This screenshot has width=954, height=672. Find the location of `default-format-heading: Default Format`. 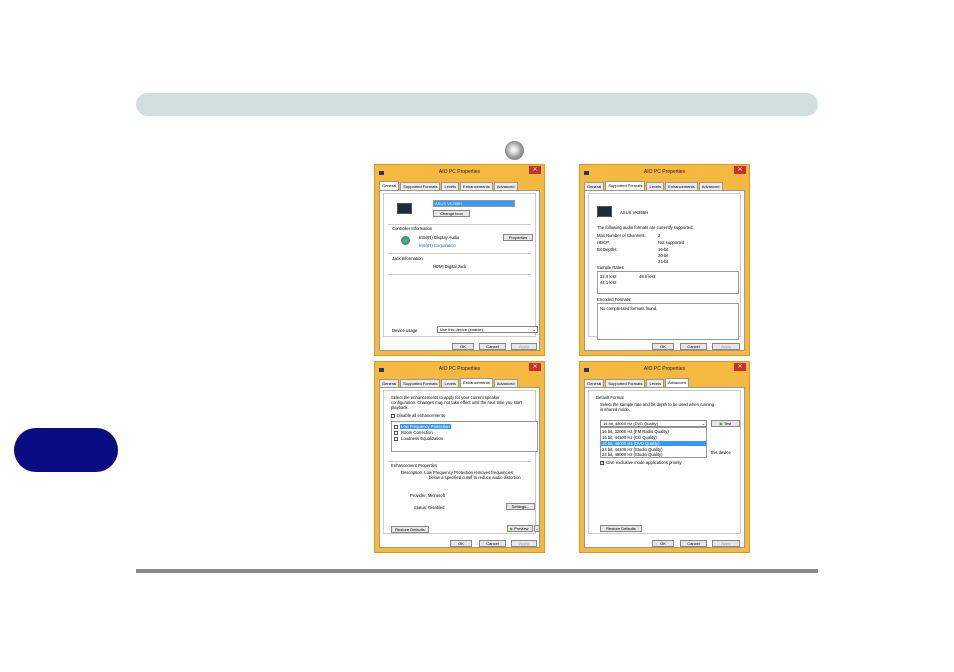

default-format-heading: Default Format is located at coordinates (610, 397).